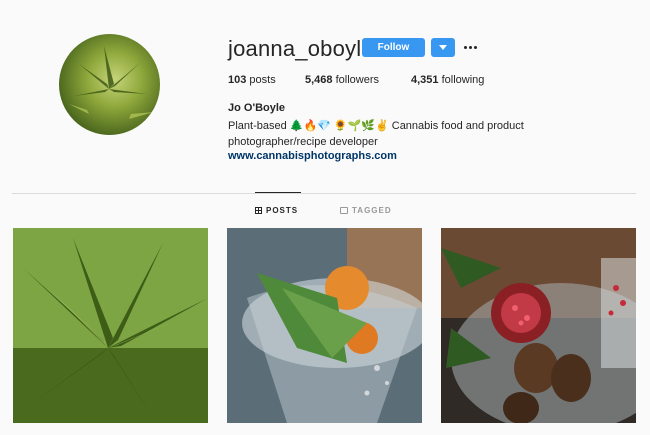  Describe the element at coordinates (258, 210) in the screenshot. I see `grid-icon` at that location.